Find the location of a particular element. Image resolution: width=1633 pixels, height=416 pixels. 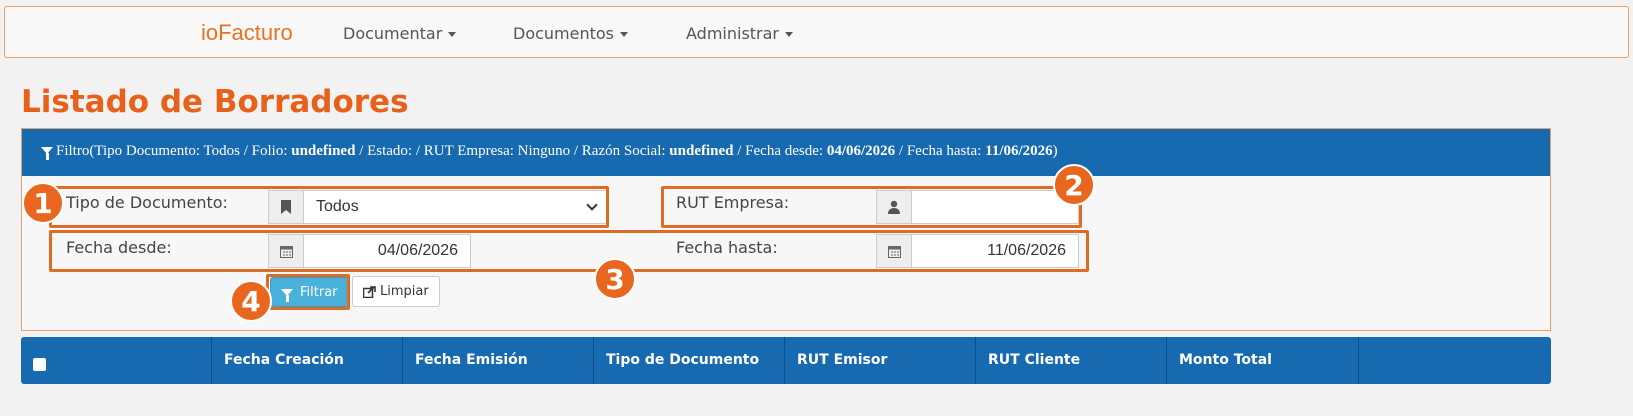

header-monto-total: Monto Total is located at coordinates (1263, 360).